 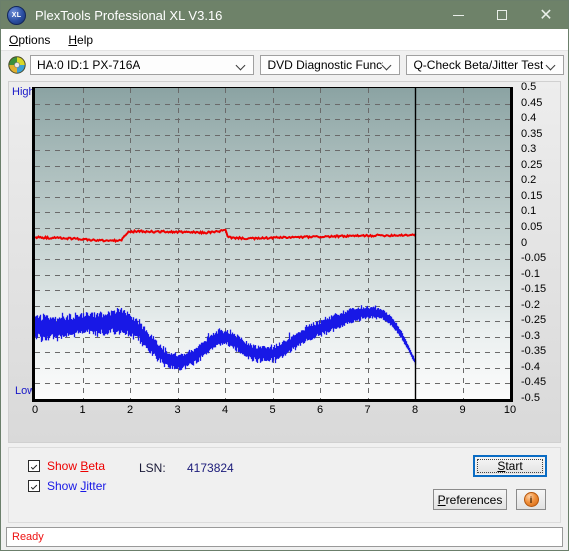 What do you see at coordinates (284, 537) in the screenshot?
I see `status-bar: Ready` at bounding box center [284, 537].